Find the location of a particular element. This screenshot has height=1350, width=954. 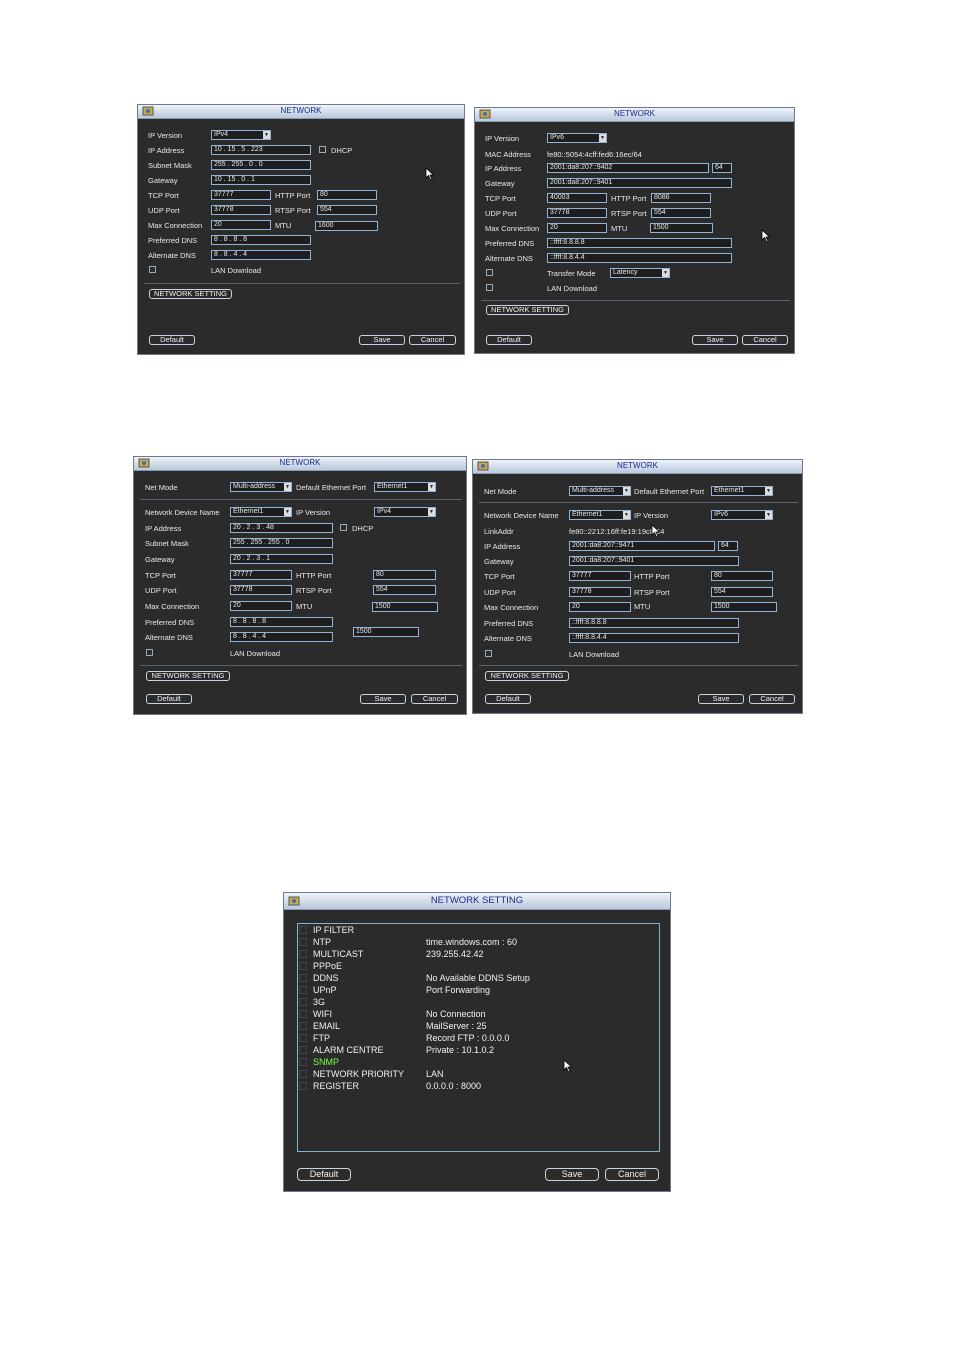

ip-address-input: 20 . 2 . 3 . 48 is located at coordinates (281, 528).